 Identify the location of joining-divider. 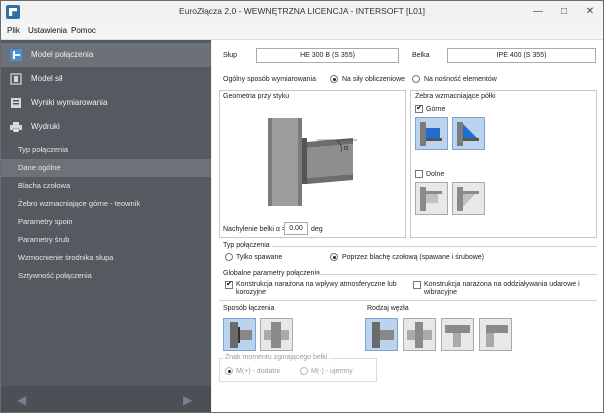
(408, 300).